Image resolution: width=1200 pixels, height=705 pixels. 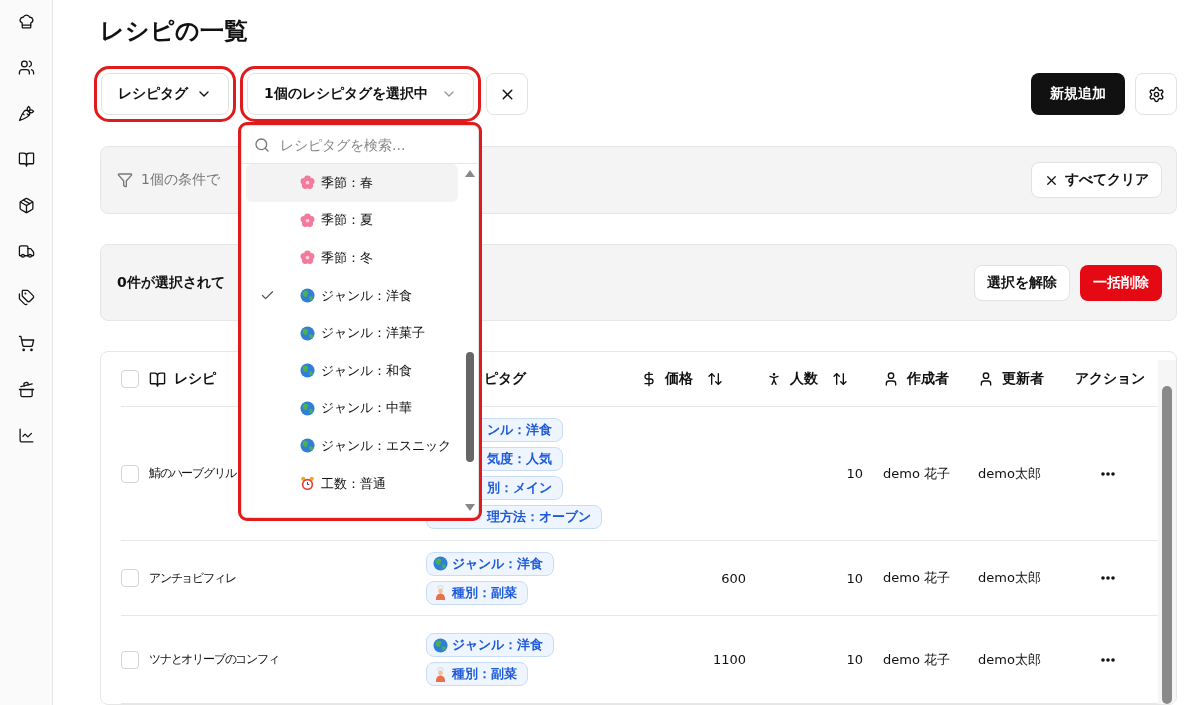 What do you see at coordinates (26, 297) in the screenshot?
I see `tags-icon` at bounding box center [26, 297].